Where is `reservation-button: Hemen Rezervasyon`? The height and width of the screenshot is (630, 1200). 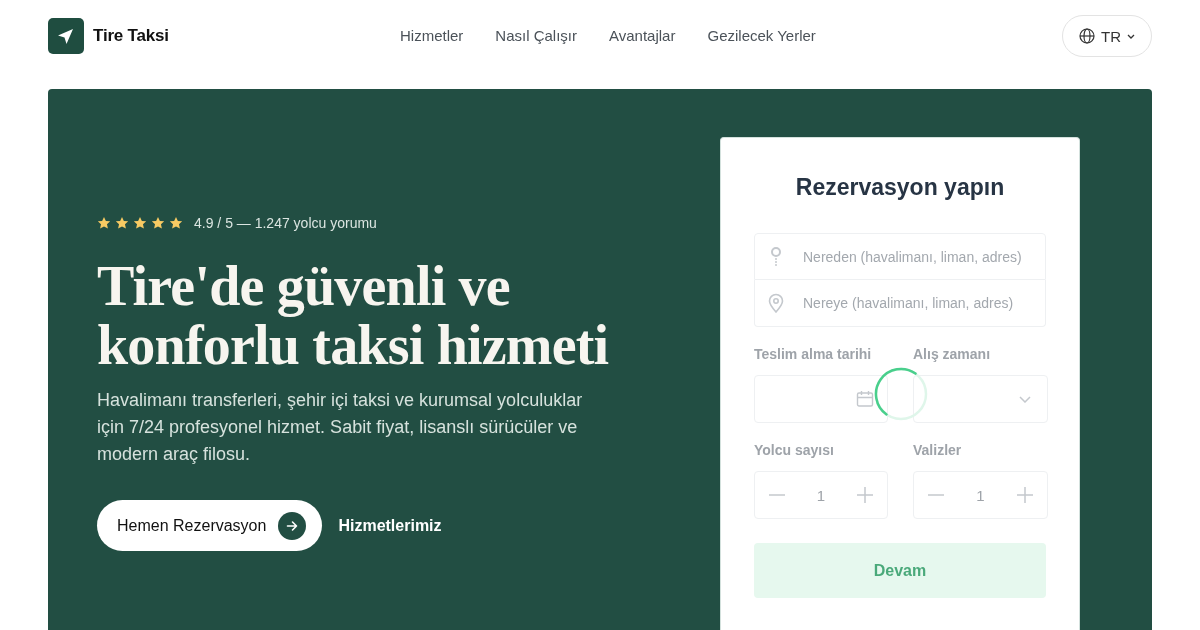 reservation-button: Hemen Rezervasyon is located at coordinates (210, 525).